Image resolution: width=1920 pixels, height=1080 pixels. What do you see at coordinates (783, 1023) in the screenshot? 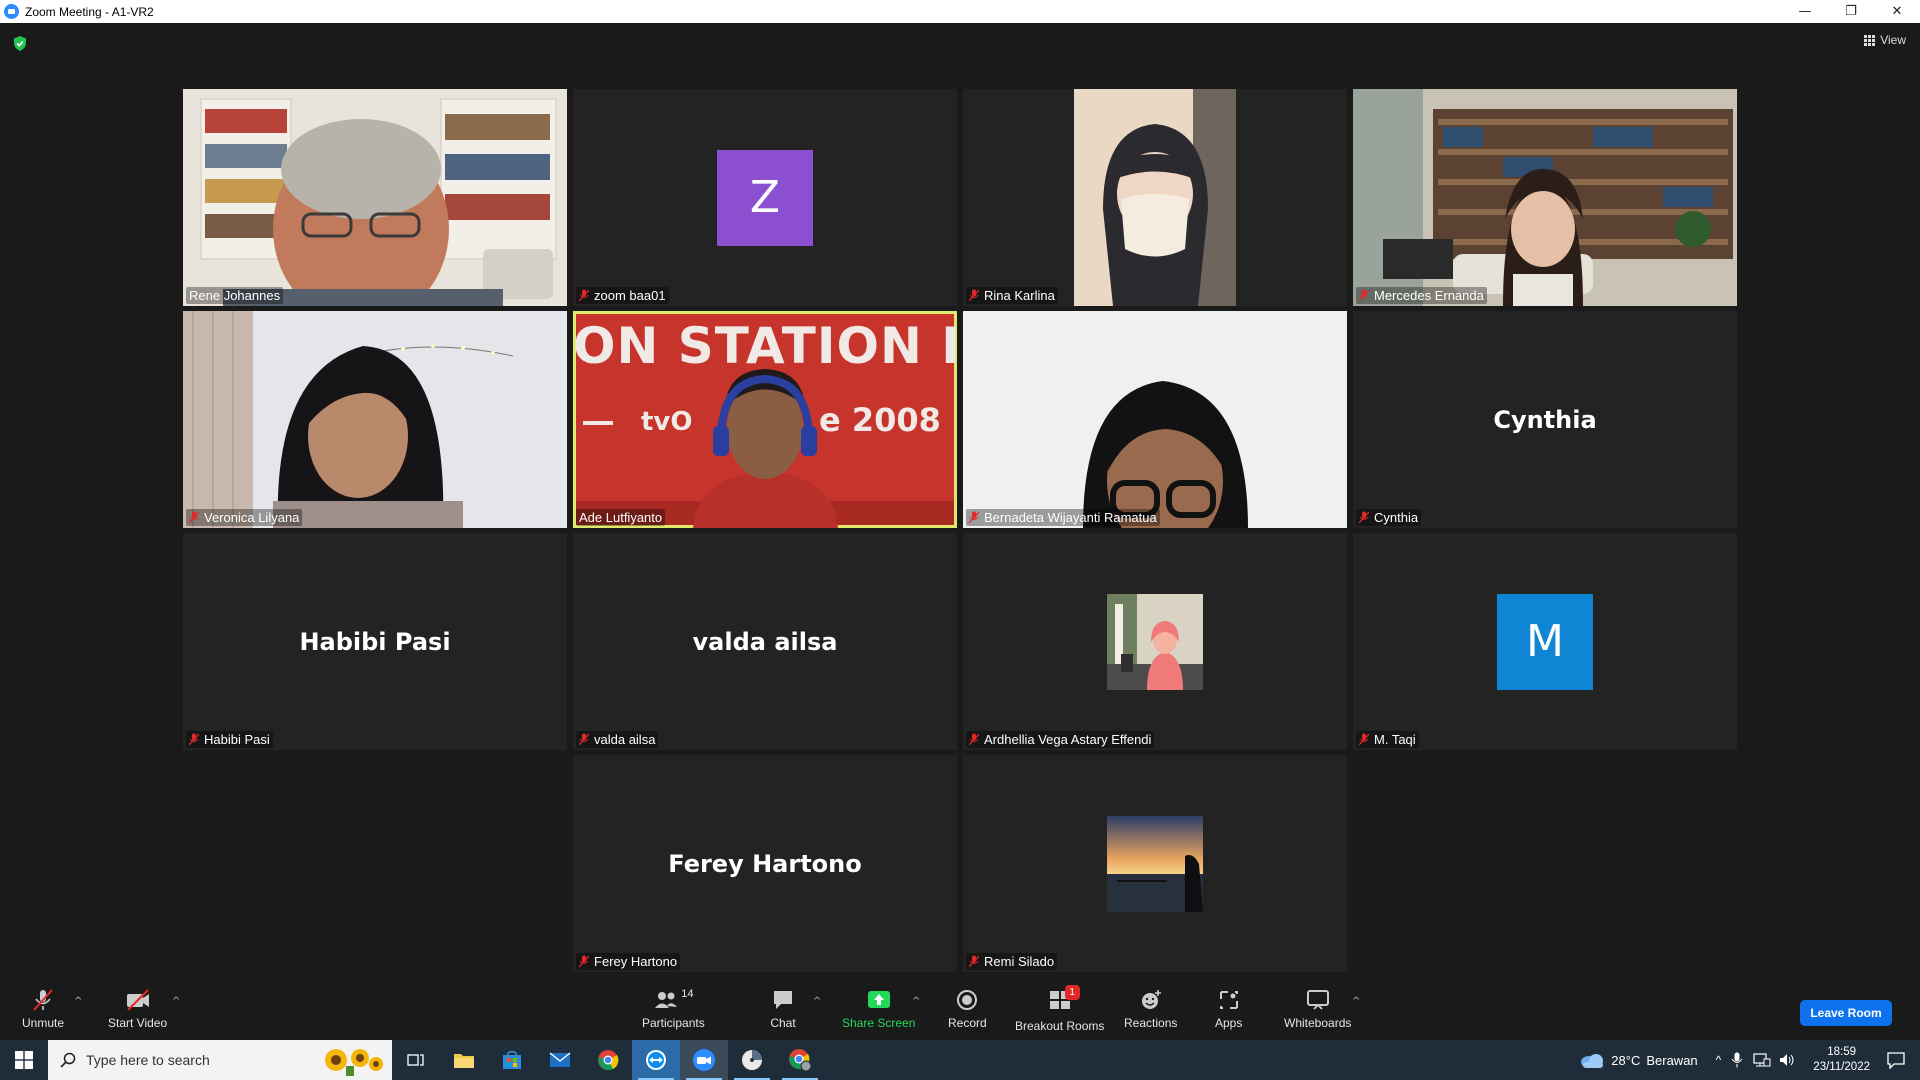
I see `chat-label: Chat` at bounding box center [783, 1023].